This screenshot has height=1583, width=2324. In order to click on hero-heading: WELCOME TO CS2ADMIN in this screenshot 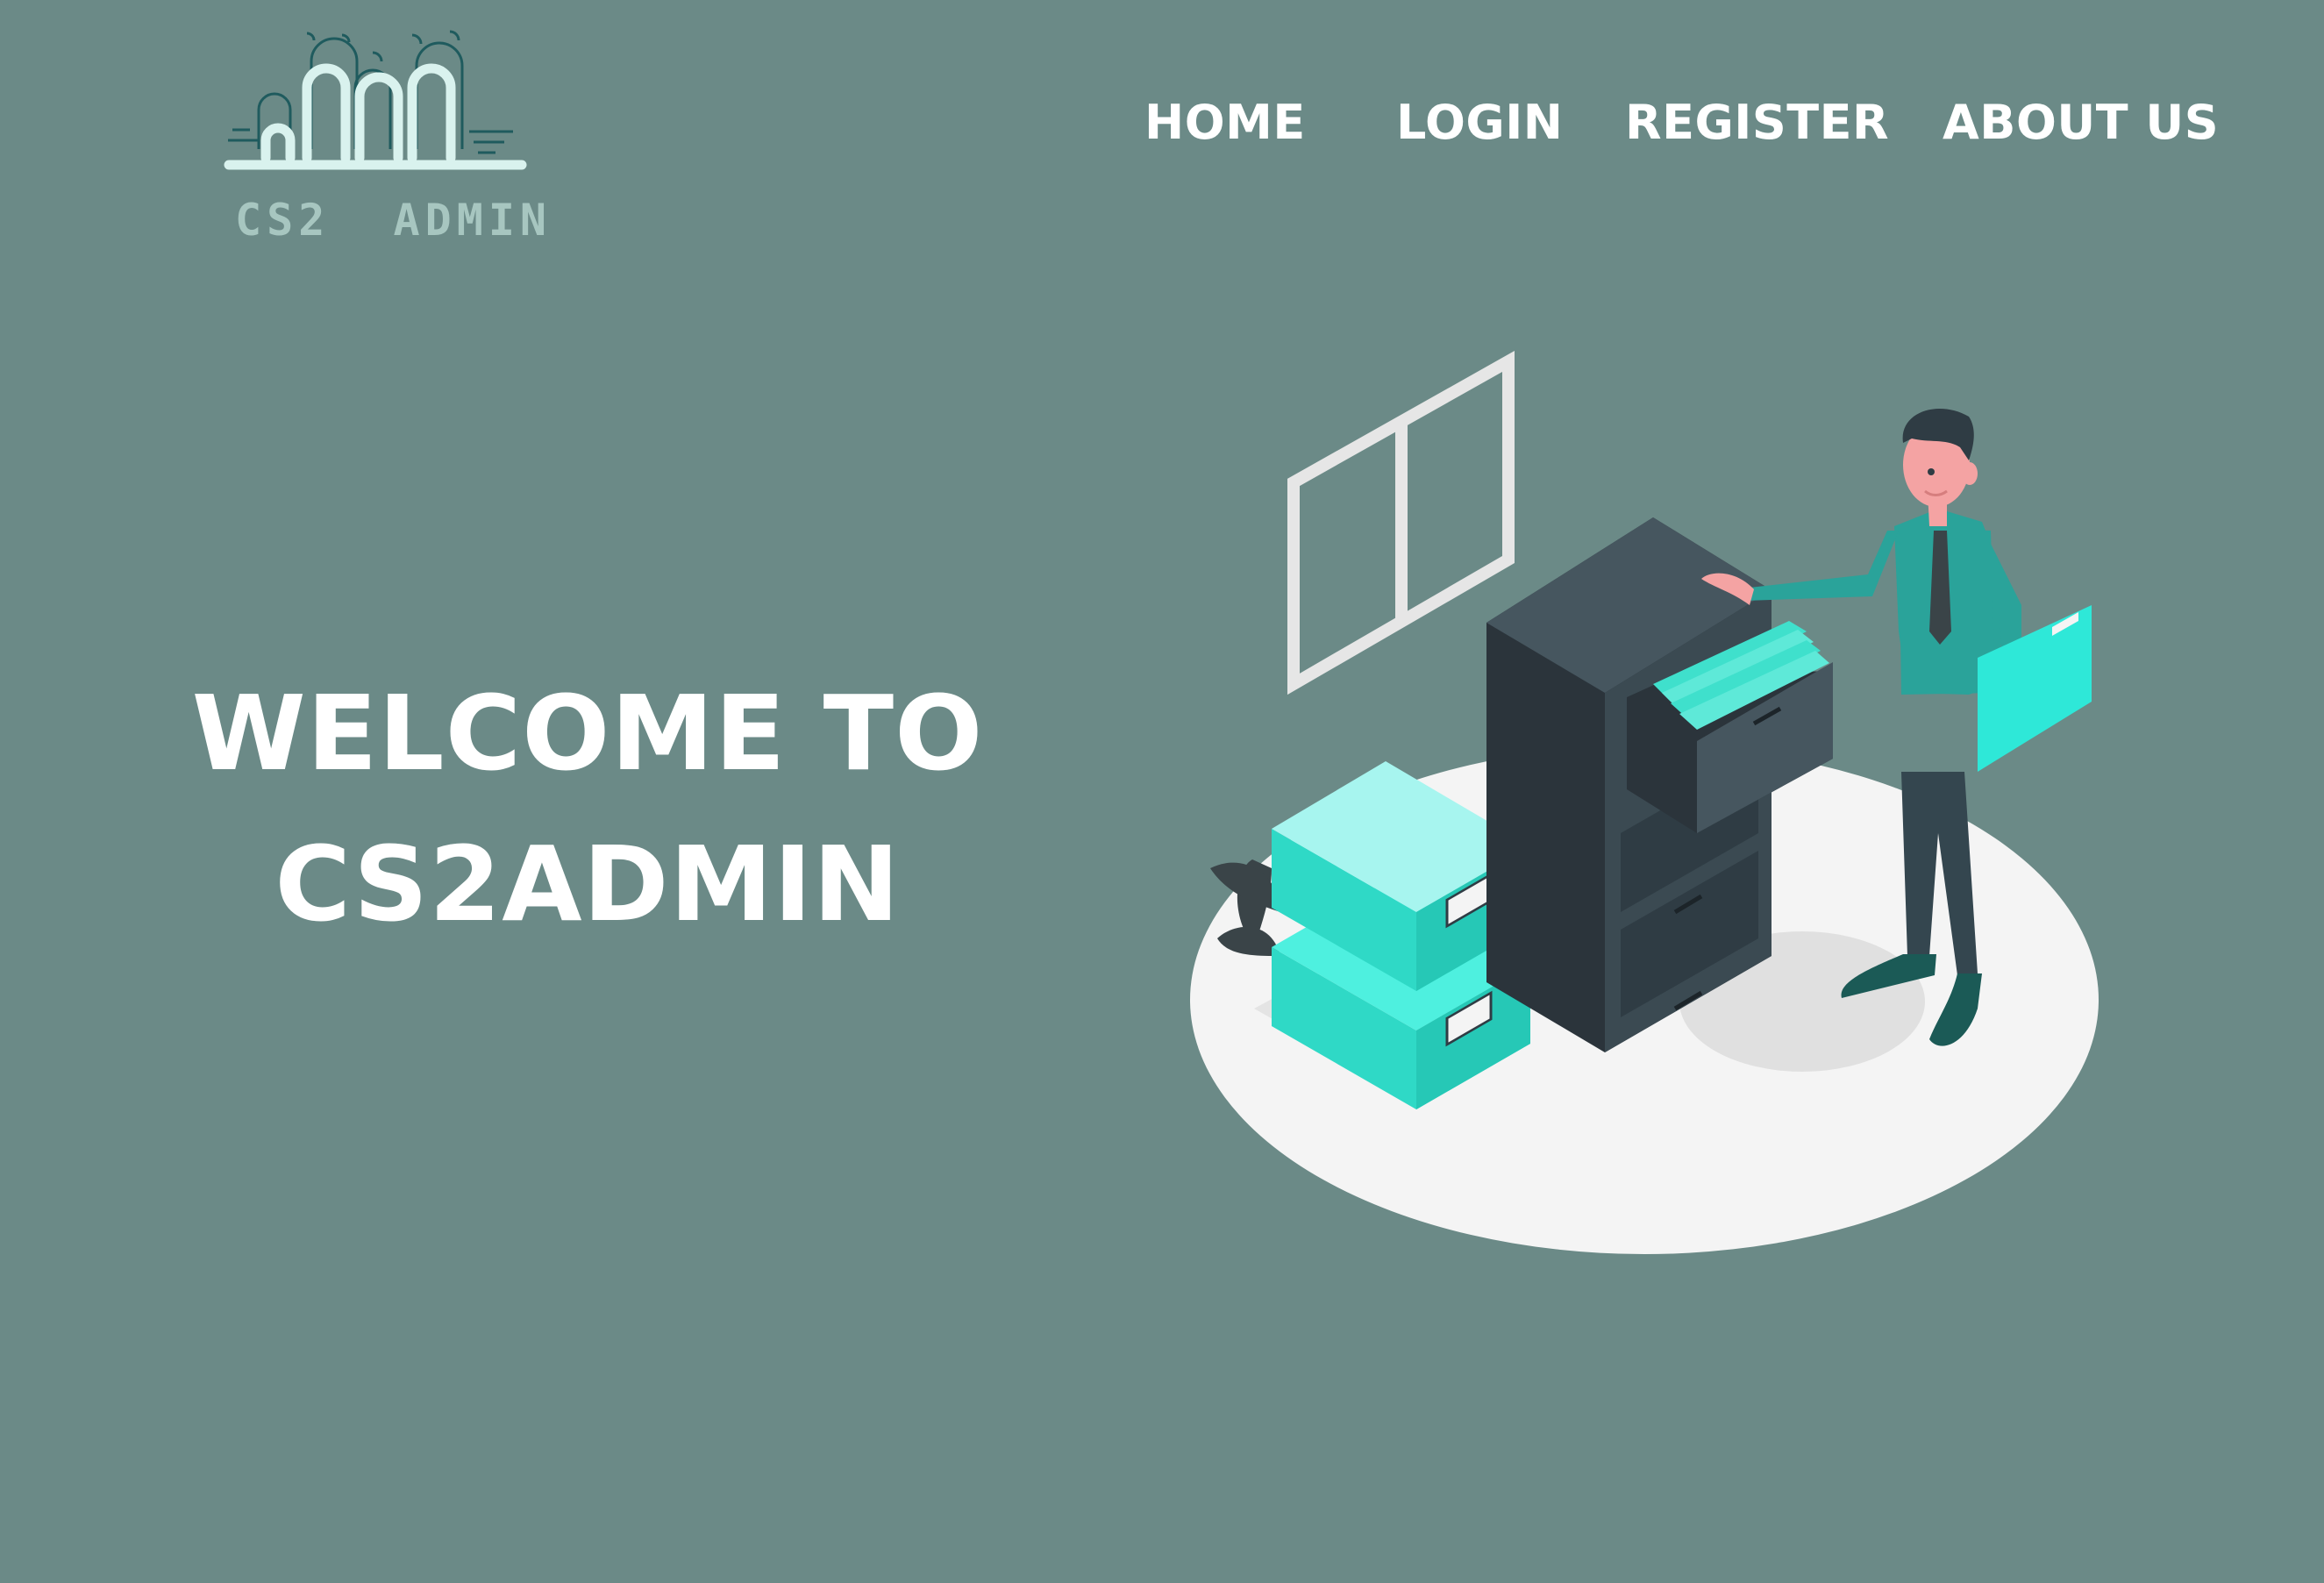, I will do `click(587, 808)`.